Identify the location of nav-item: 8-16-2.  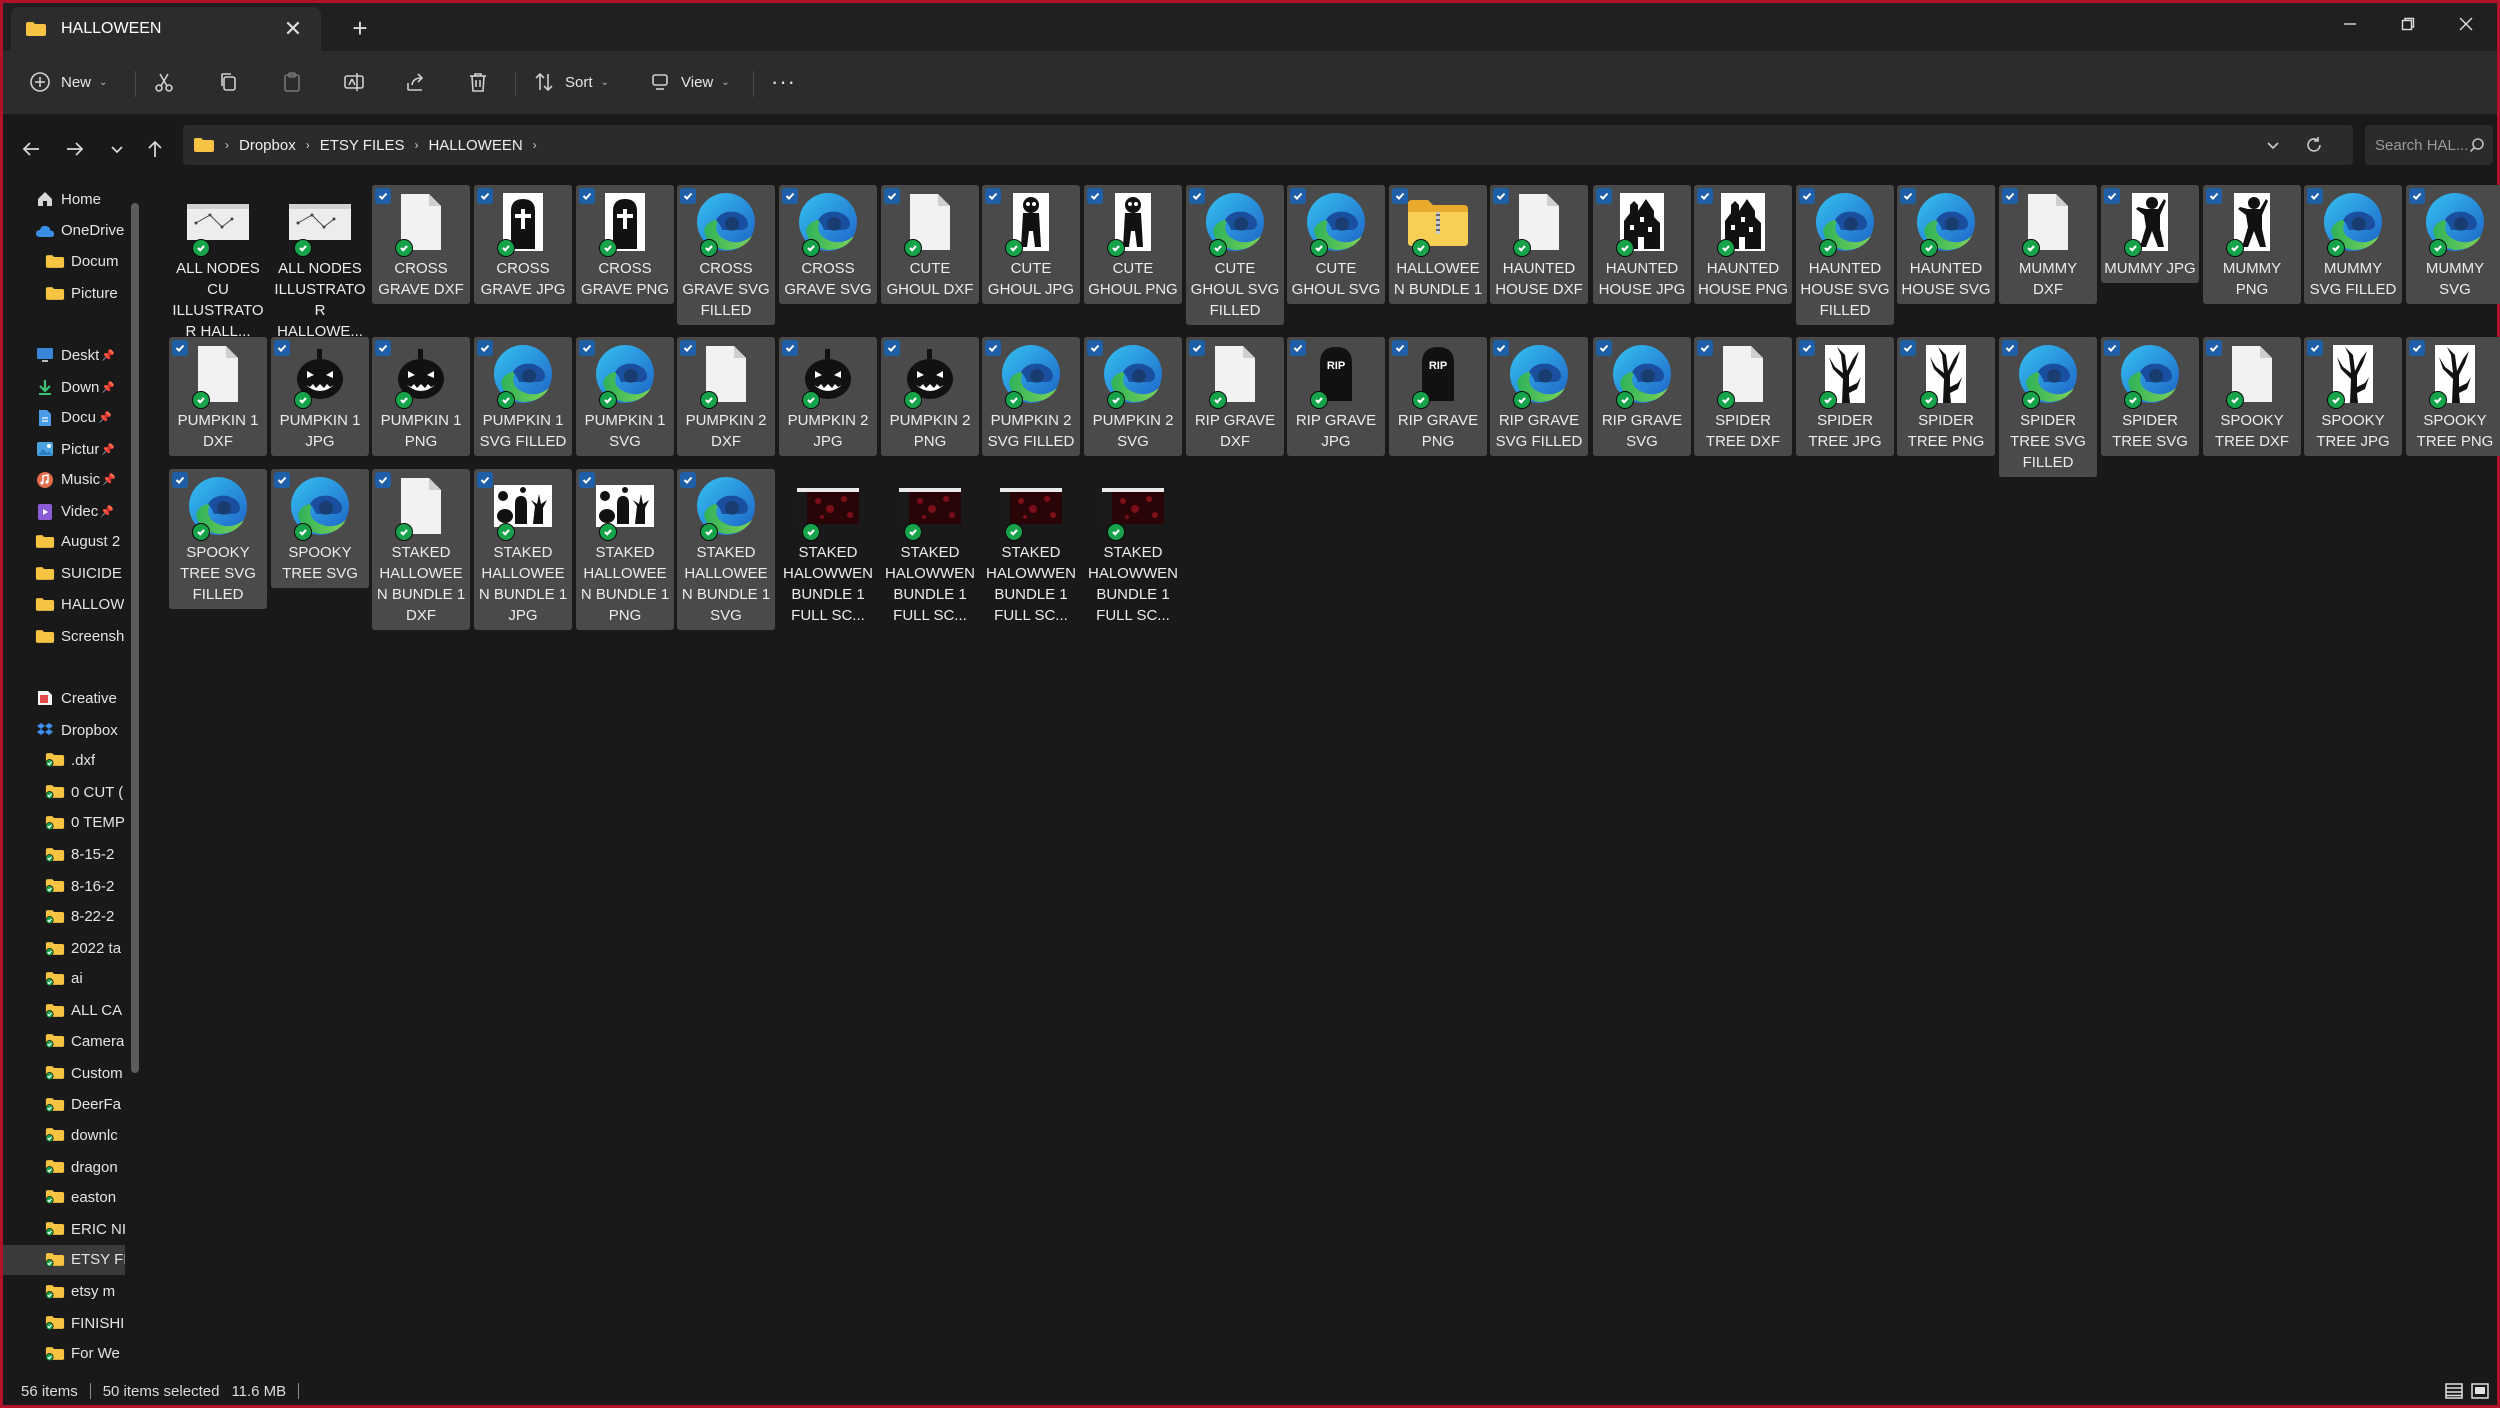
(64, 886).